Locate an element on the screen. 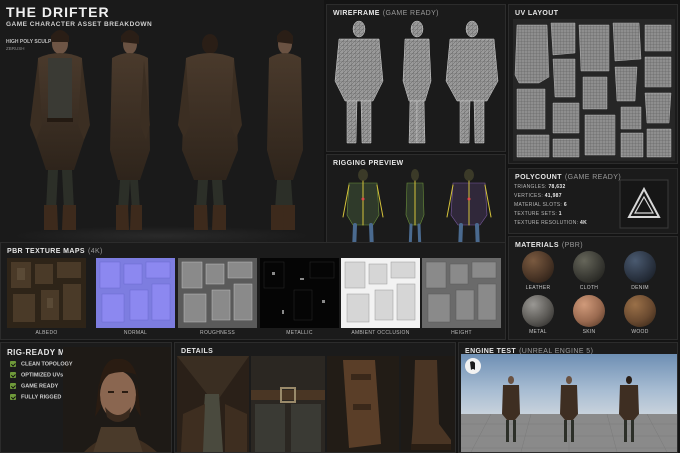  rigging-panel: RIGGING PREVIEW is located at coordinates (416, 203).